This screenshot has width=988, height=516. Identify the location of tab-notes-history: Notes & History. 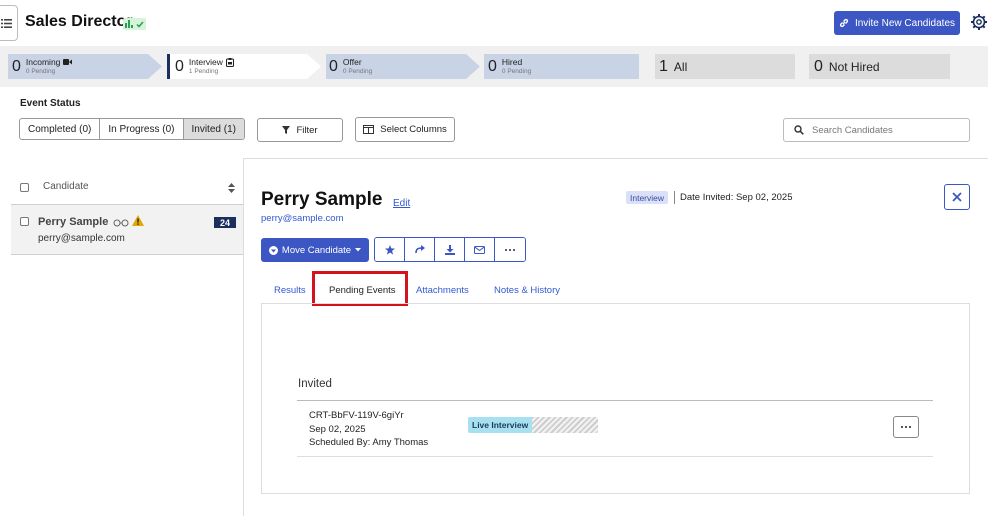
(527, 290).